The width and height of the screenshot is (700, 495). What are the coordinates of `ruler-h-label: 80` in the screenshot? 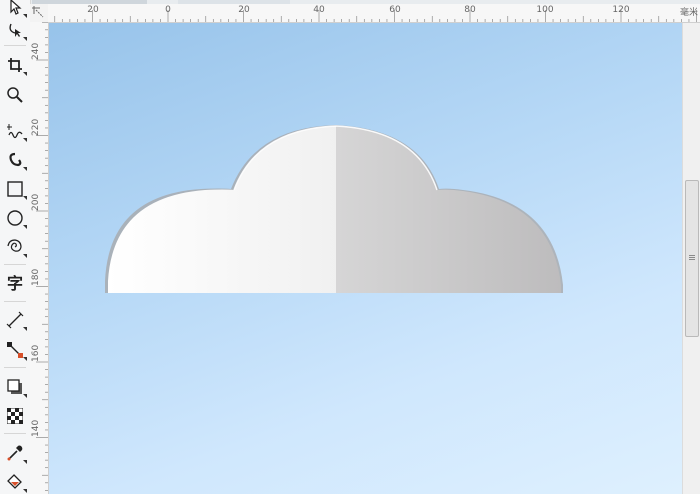 It's located at (470, 10).